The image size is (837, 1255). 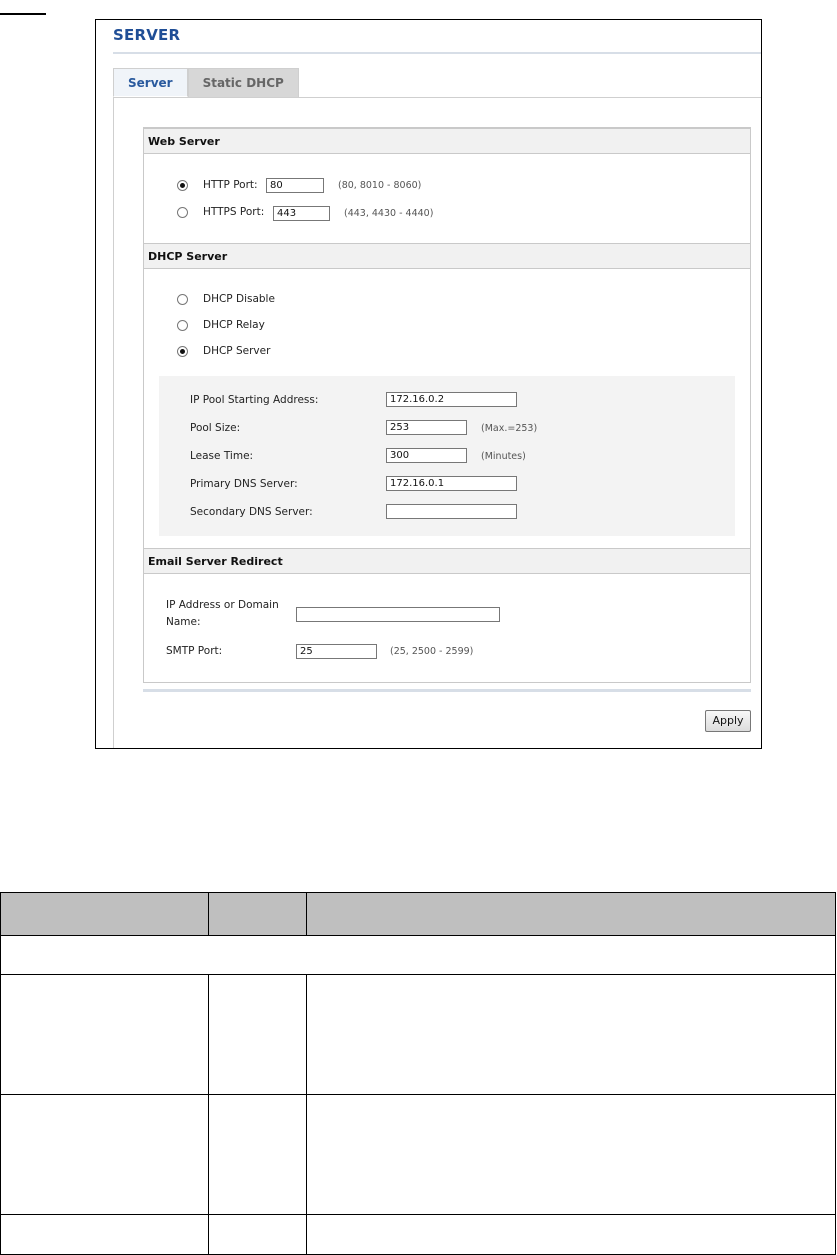 I want to click on ip-domain-input, so click(x=398, y=614).